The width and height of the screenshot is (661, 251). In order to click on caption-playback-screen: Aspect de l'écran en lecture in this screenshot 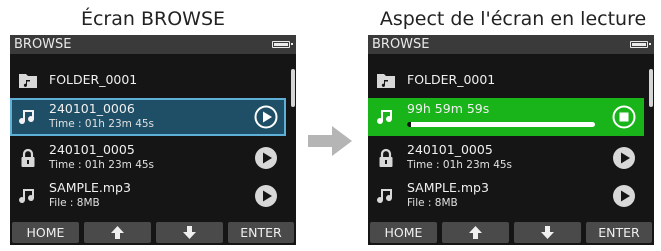, I will do `click(513, 19)`.